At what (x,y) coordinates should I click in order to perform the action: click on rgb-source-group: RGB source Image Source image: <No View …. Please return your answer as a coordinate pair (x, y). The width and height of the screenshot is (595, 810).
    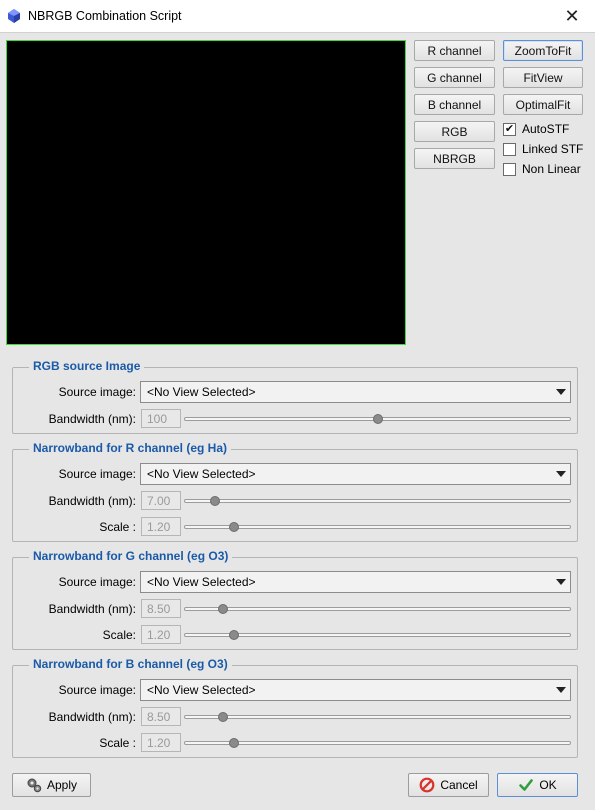
    Looking at the image, I should click on (295, 396).